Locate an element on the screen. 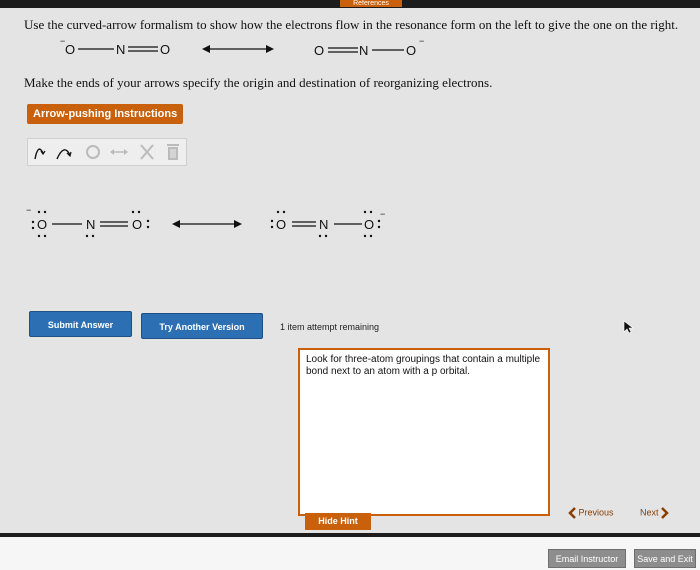 The height and width of the screenshot is (570, 700). previous-button: Previous is located at coordinates (591, 513).